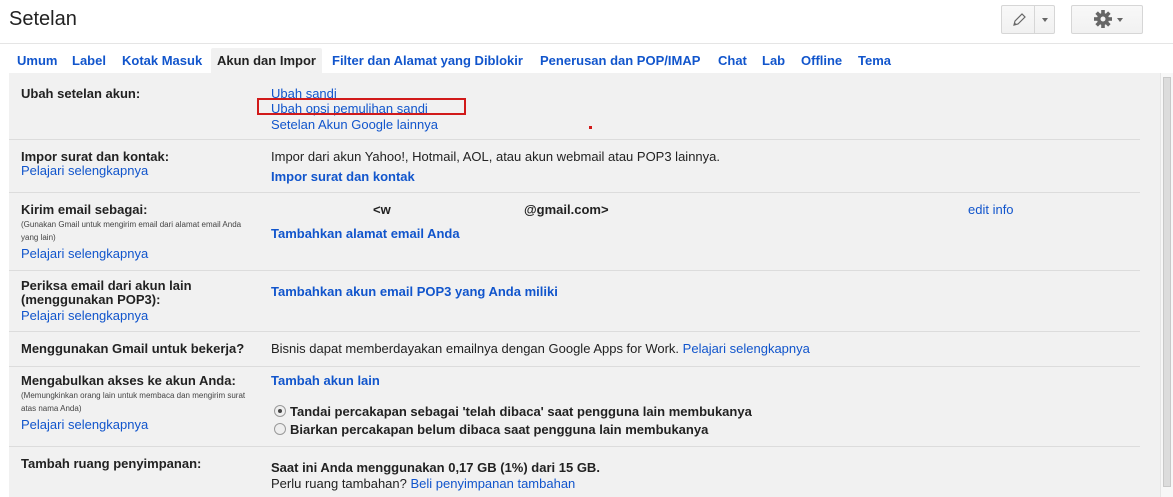  Describe the element at coordinates (84, 209) in the screenshot. I see `send-as-label: Kirim email sebagai:` at that location.